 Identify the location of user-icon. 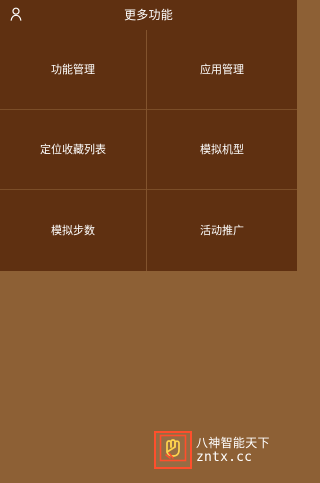
(16, 15).